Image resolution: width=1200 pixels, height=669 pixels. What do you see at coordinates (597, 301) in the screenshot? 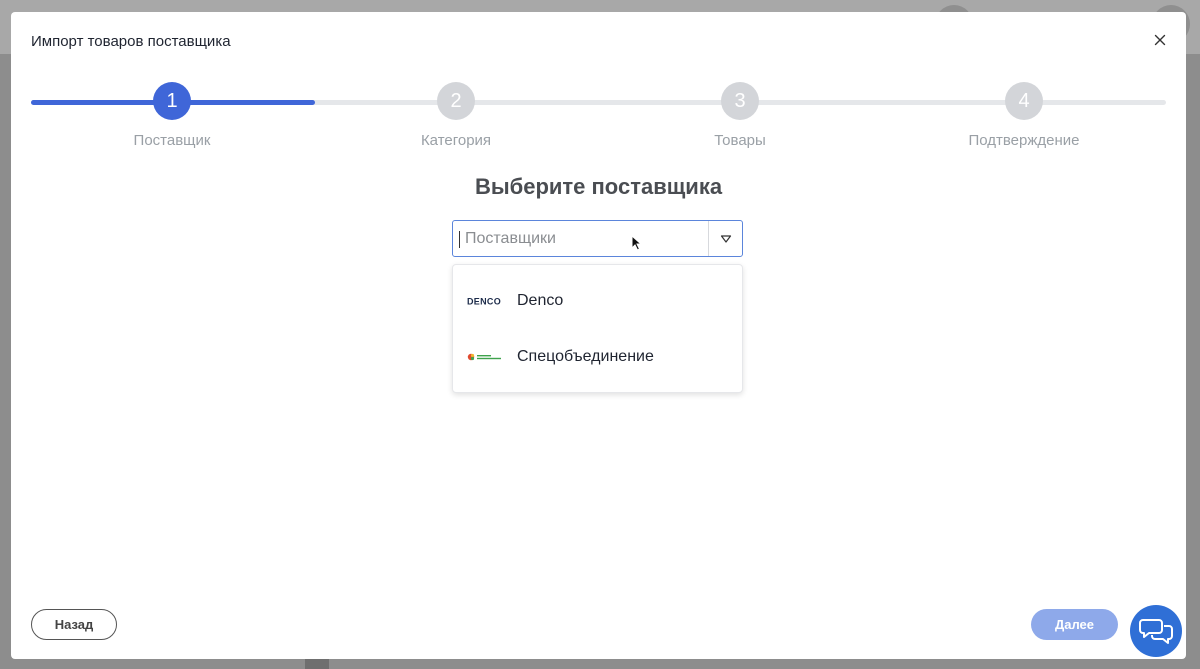
I see `supplier-option-denco: DENCO Denco` at bounding box center [597, 301].